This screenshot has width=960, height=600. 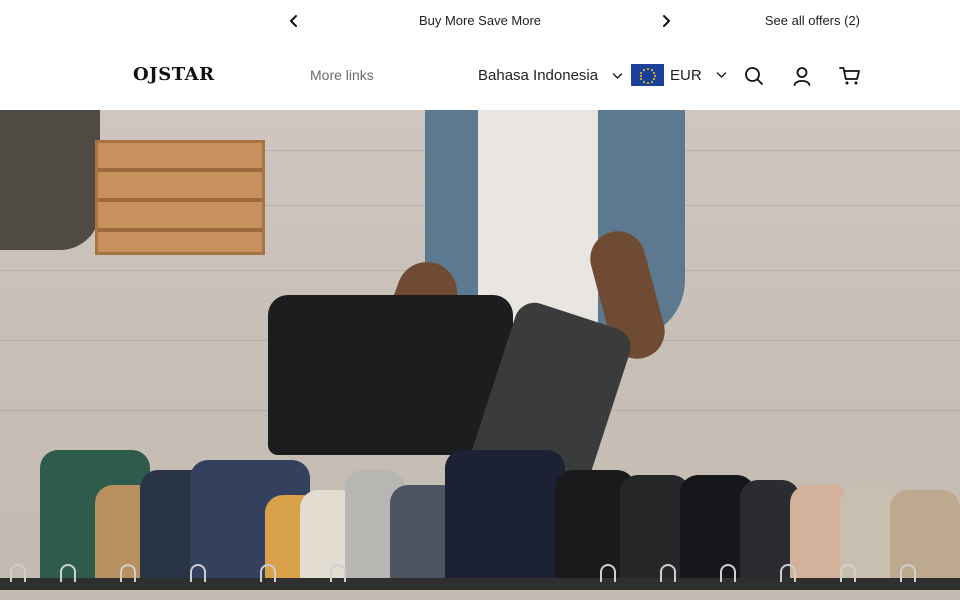 I want to click on clothes-pile, so click(x=50, y=180).